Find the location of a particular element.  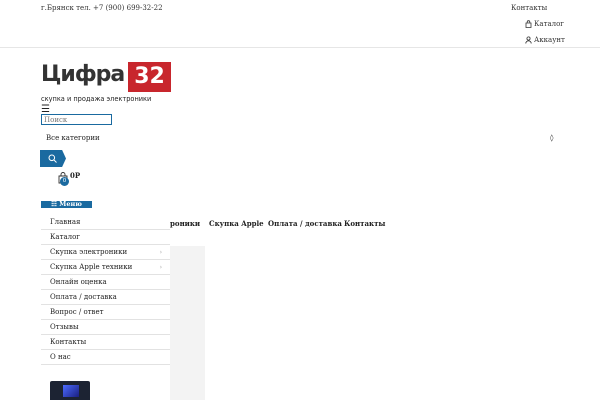

category-select-arrow-icon: ◊ is located at coordinates (551, 138).